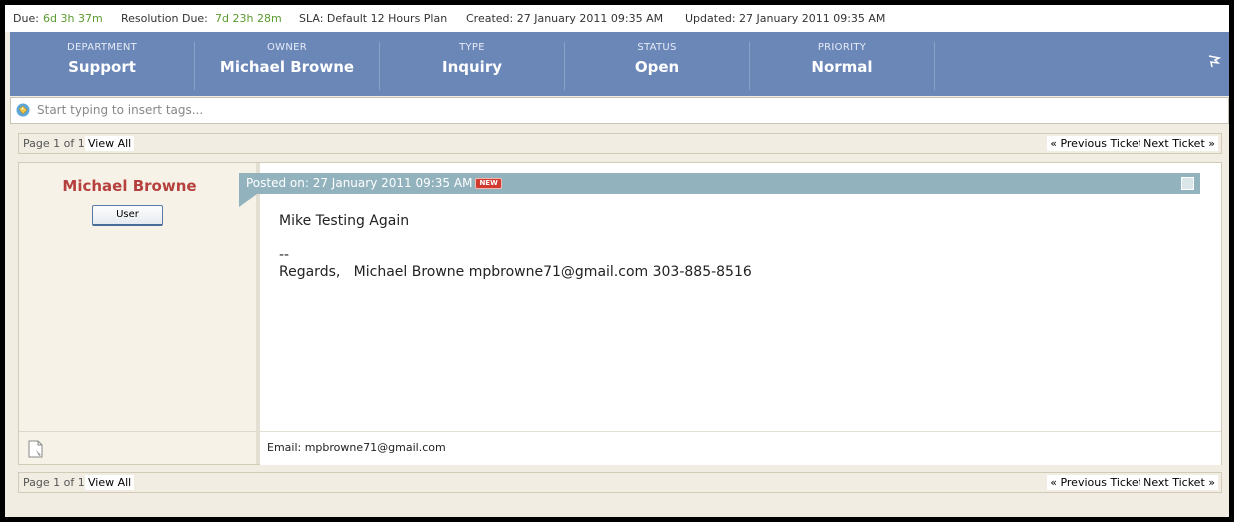  I want to click on prop-owner-label: OWNER, so click(286, 47).